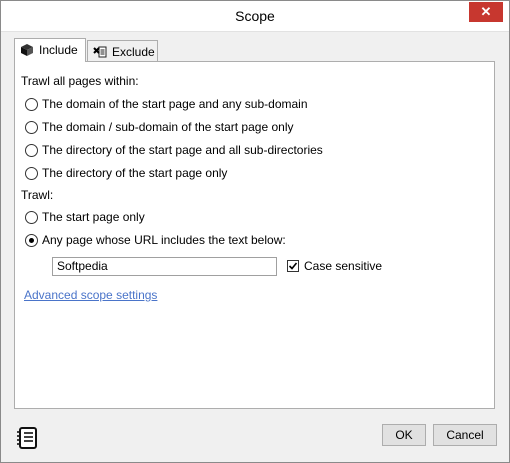 The width and height of the screenshot is (510, 463). I want to click on notepad-icon, so click(28, 438).